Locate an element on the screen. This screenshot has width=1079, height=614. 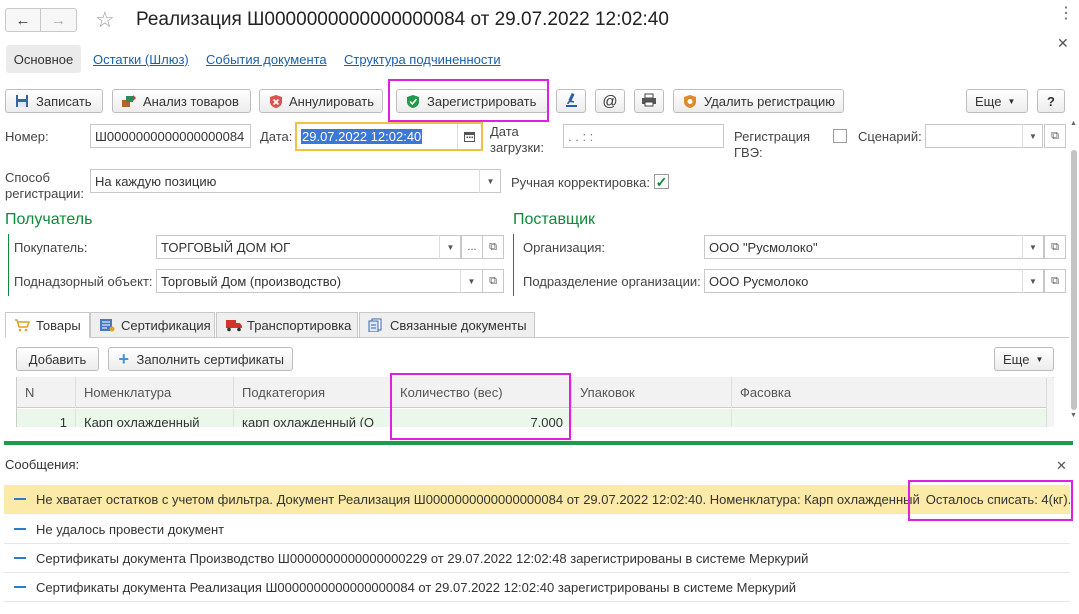
table-more-button: Еще ▼ is located at coordinates (1024, 359).